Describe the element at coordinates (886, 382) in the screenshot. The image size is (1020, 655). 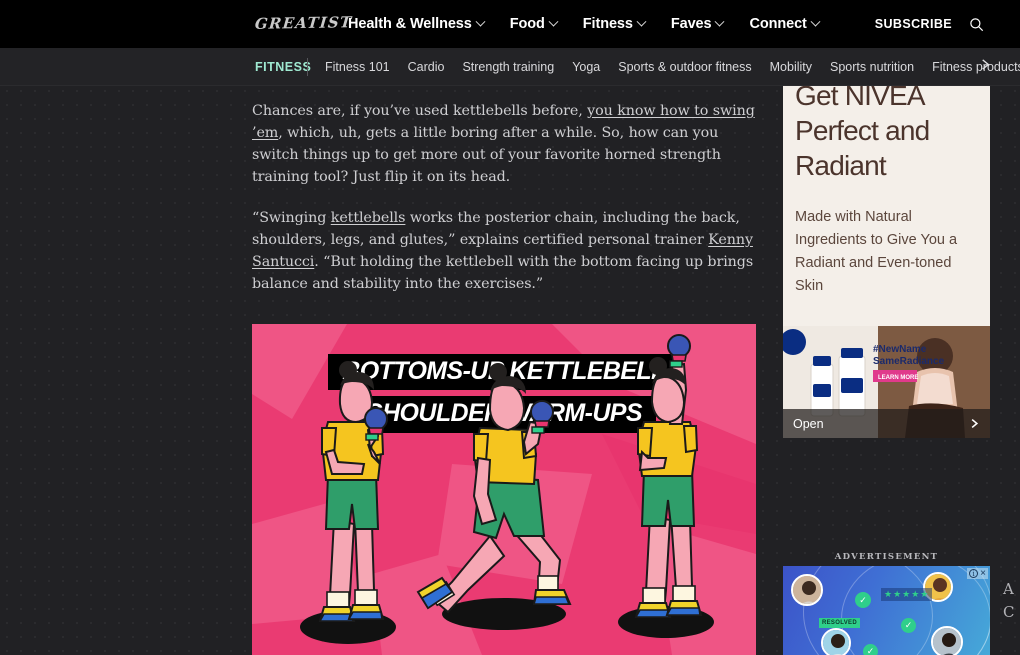
I see `ad-nivea-creative: #NewName SameRadiance LEARN MORE Open` at that location.